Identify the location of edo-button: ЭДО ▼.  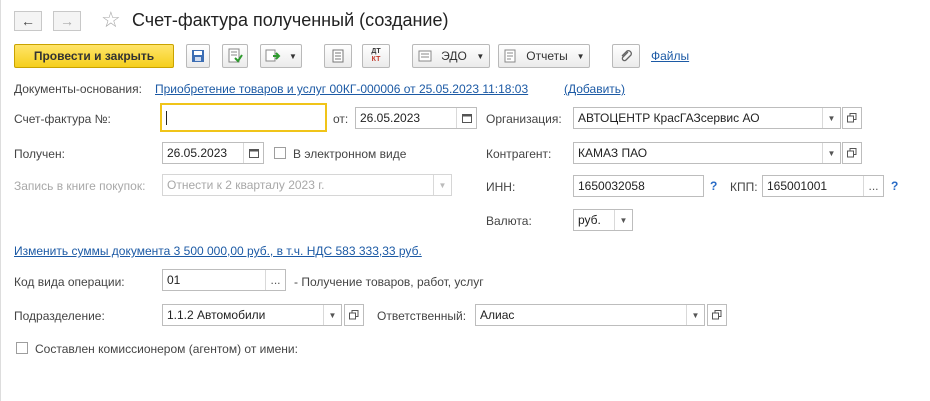
(451, 56).